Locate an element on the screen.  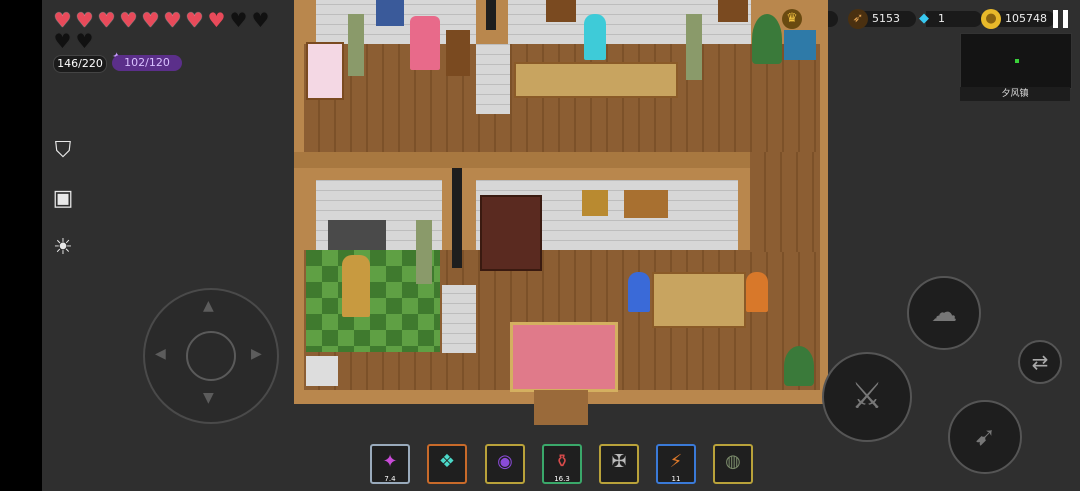
pause-bar-right is located at coordinates (1065, 19).